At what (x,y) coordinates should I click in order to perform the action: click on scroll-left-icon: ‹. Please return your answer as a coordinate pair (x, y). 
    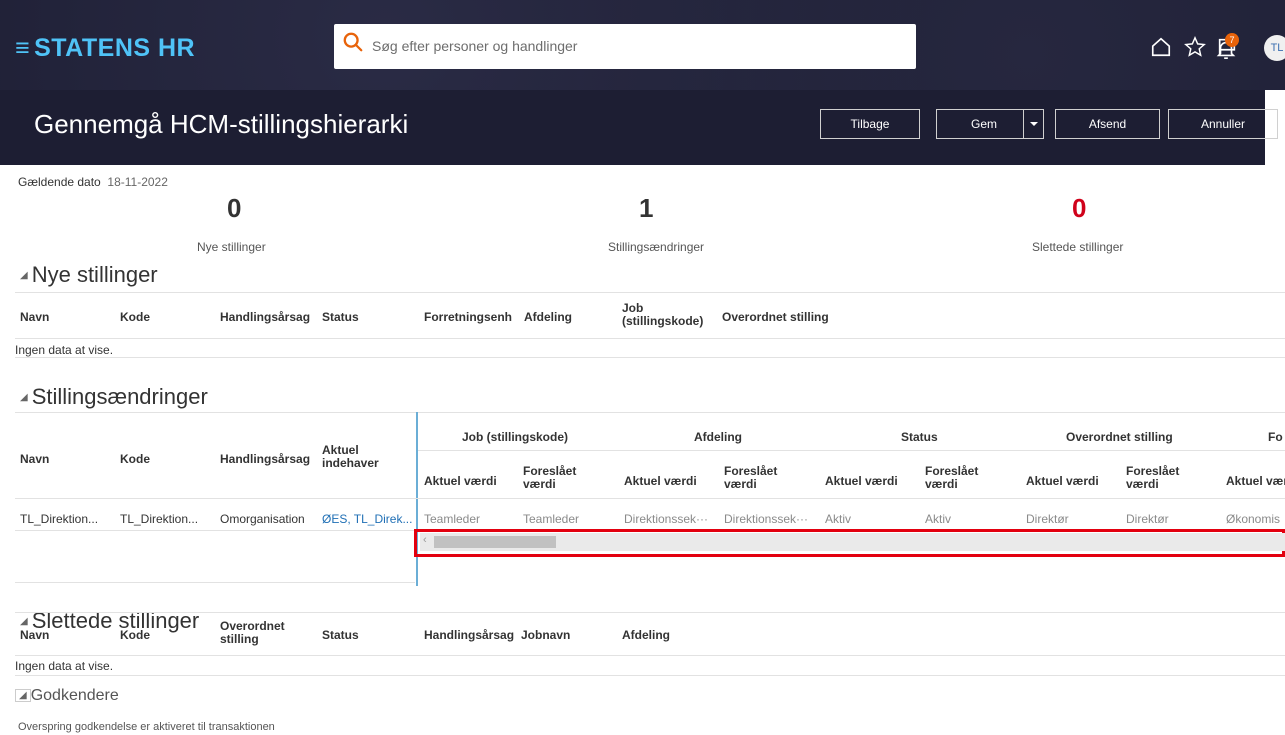
    Looking at the image, I should click on (425, 540).